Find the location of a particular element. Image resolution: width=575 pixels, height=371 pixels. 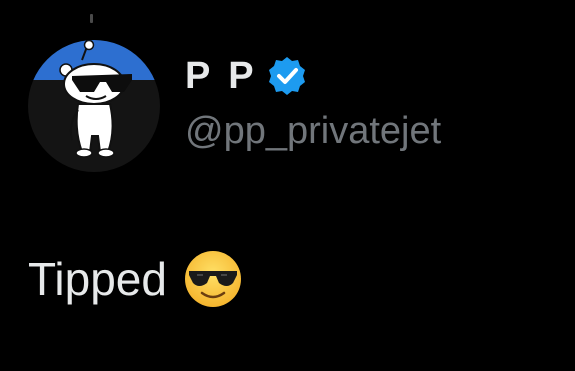

verified-badge-icon is located at coordinates (287, 76).